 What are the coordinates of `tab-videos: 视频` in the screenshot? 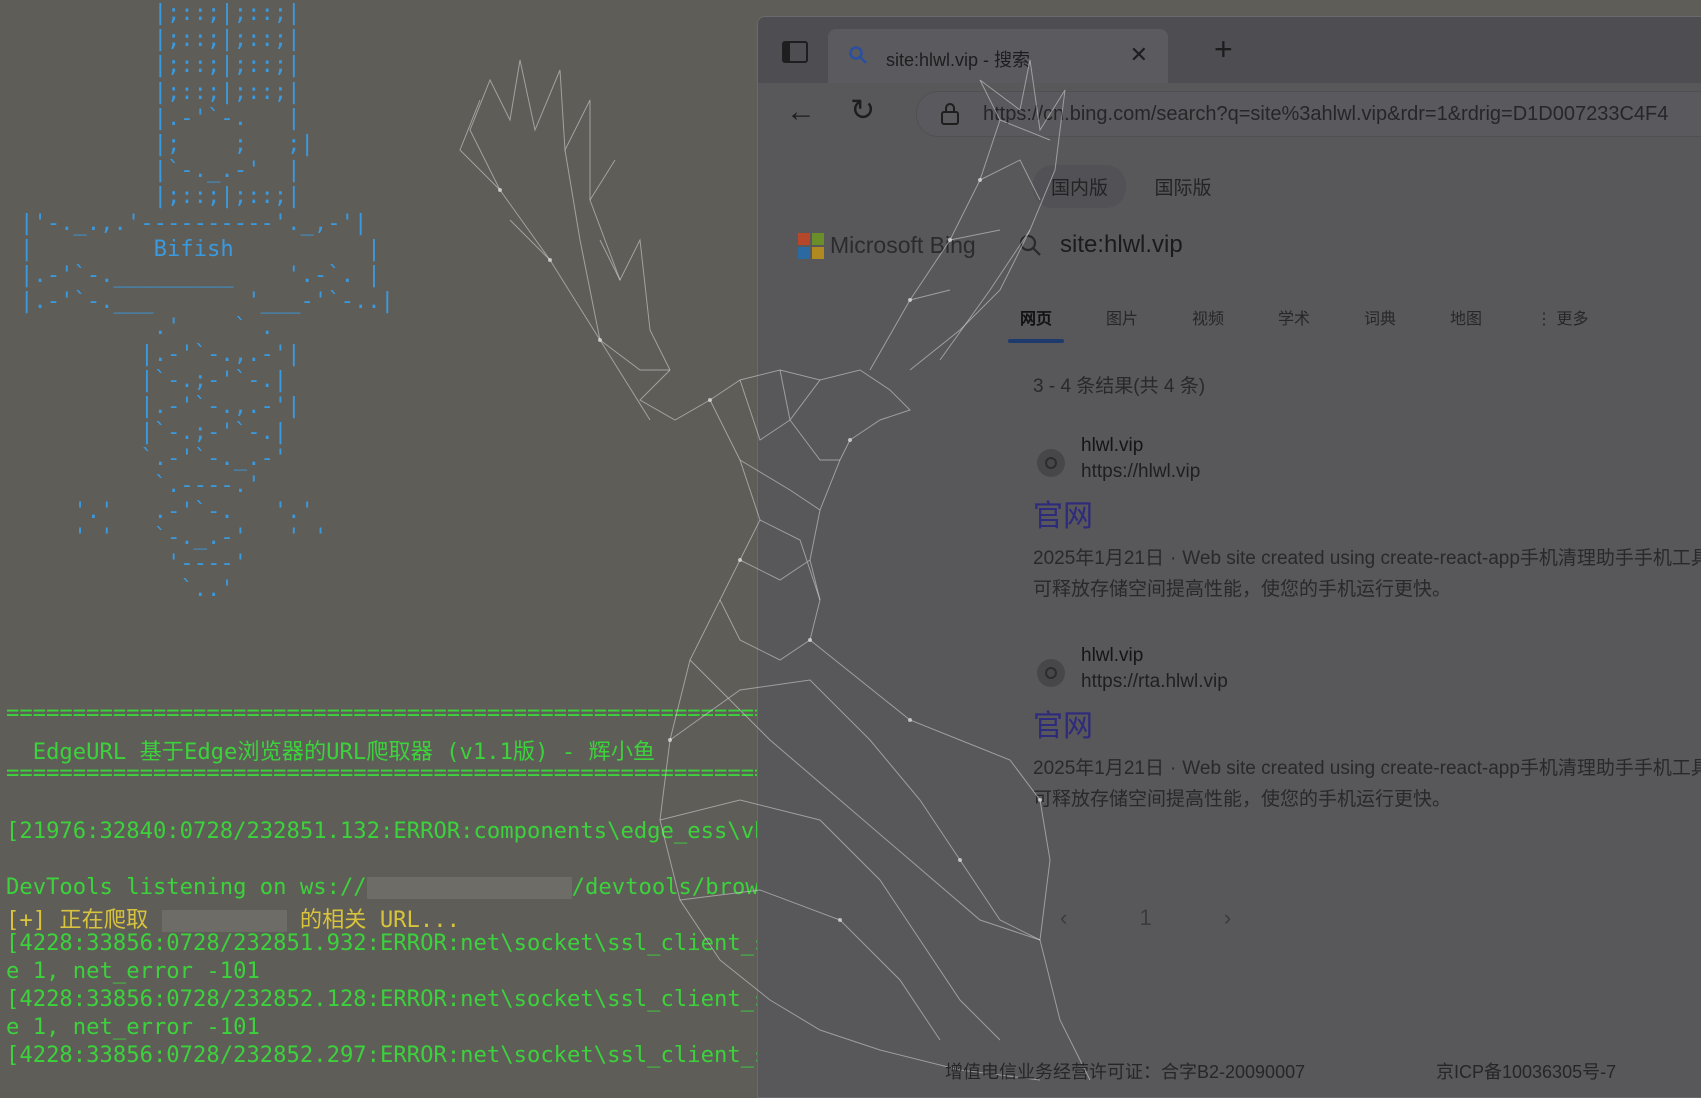 It's located at (1208, 325).